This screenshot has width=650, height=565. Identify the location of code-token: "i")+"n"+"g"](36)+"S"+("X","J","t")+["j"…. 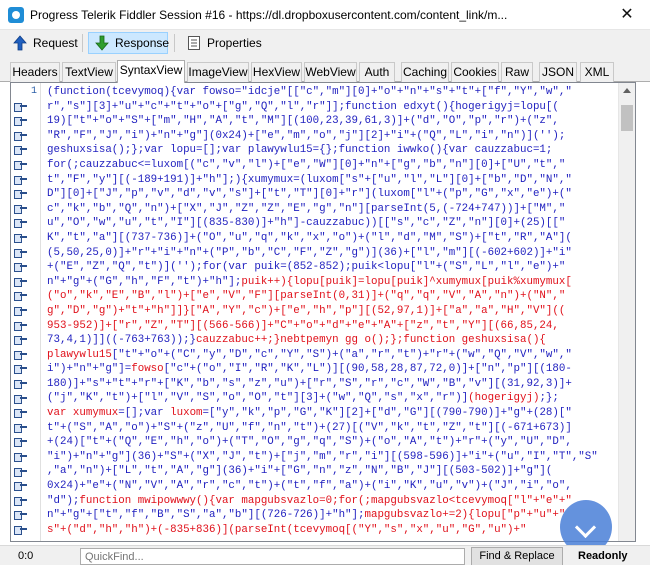
(322, 456).